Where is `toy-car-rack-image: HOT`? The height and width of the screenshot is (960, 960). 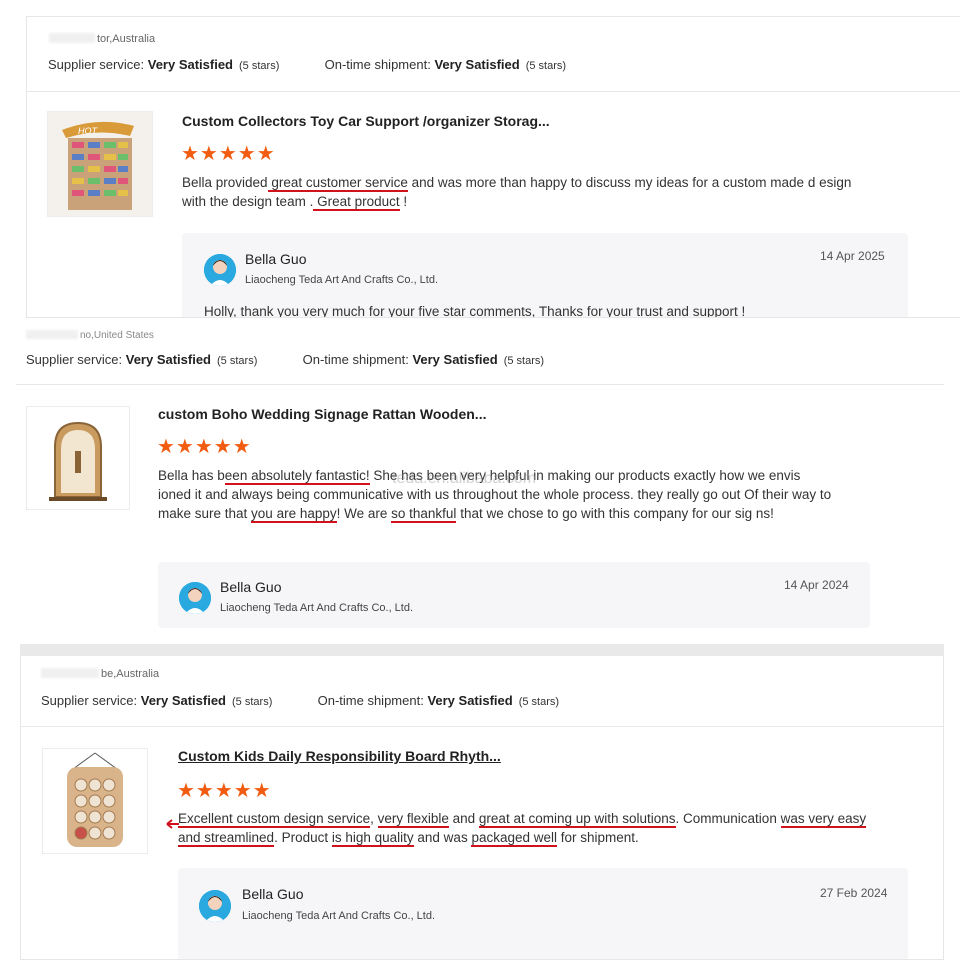 toy-car-rack-image: HOT is located at coordinates (100, 164).